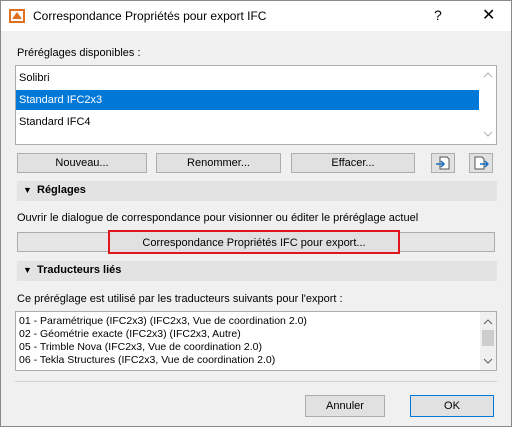 This screenshot has height=427, width=512. Describe the element at coordinates (79, 270) in the screenshot. I see `translators-header-label: Traducteurs liés` at that location.